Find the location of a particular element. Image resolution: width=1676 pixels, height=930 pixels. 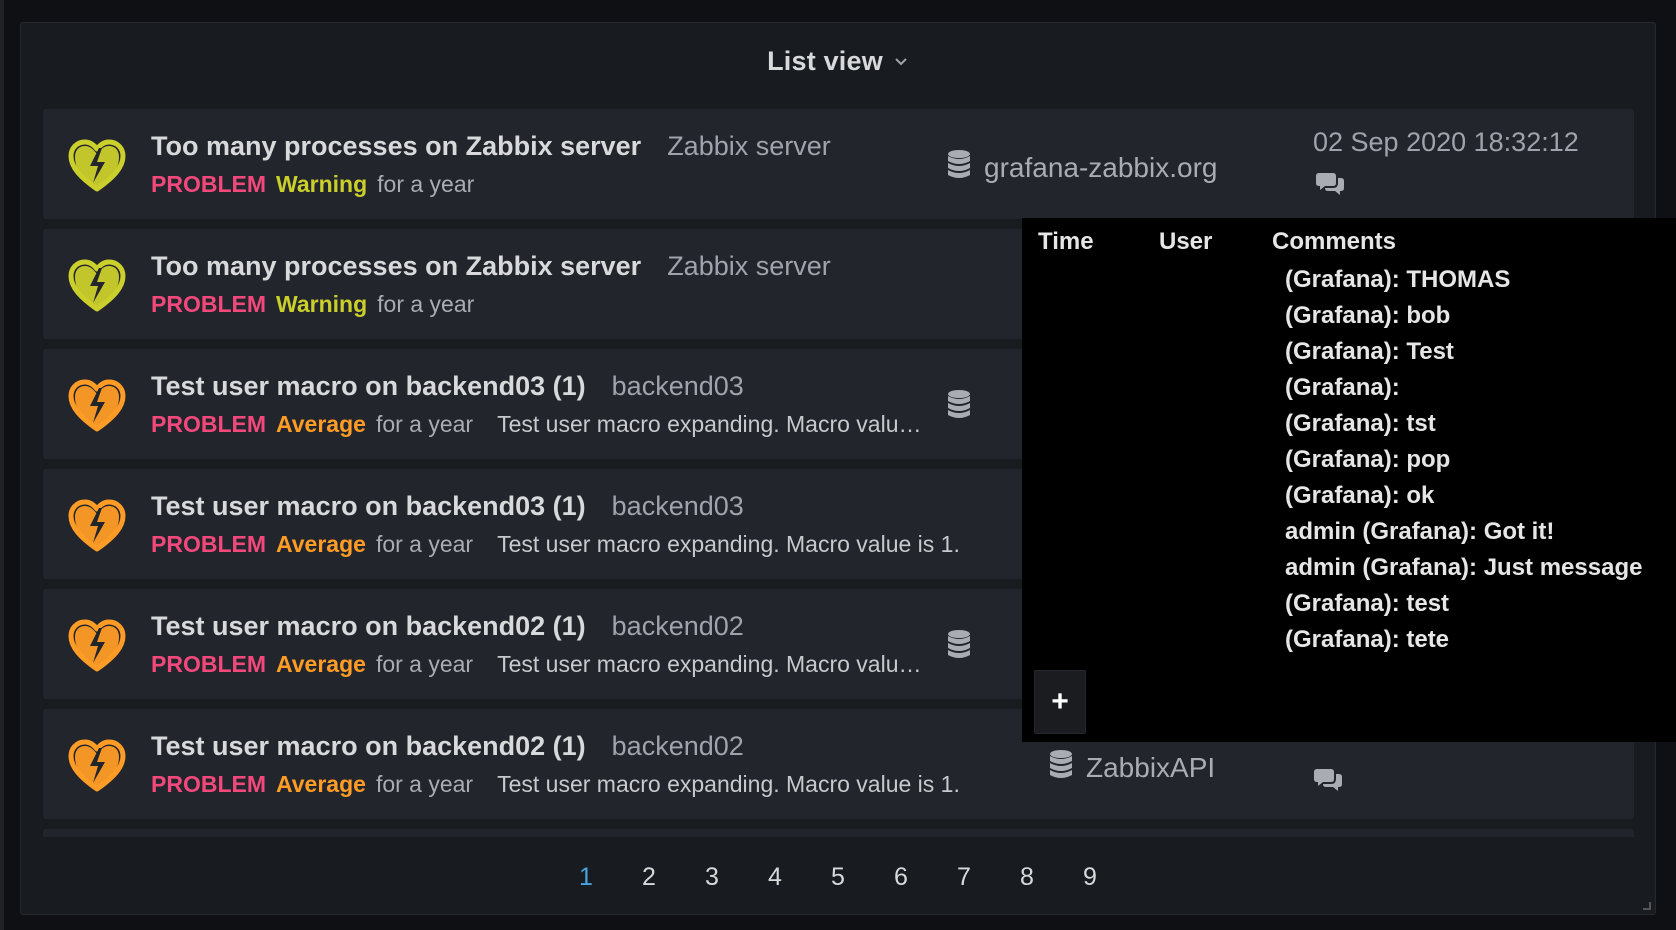

datasource: grafana-zabbix.org is located at coordinates (1081, 167).